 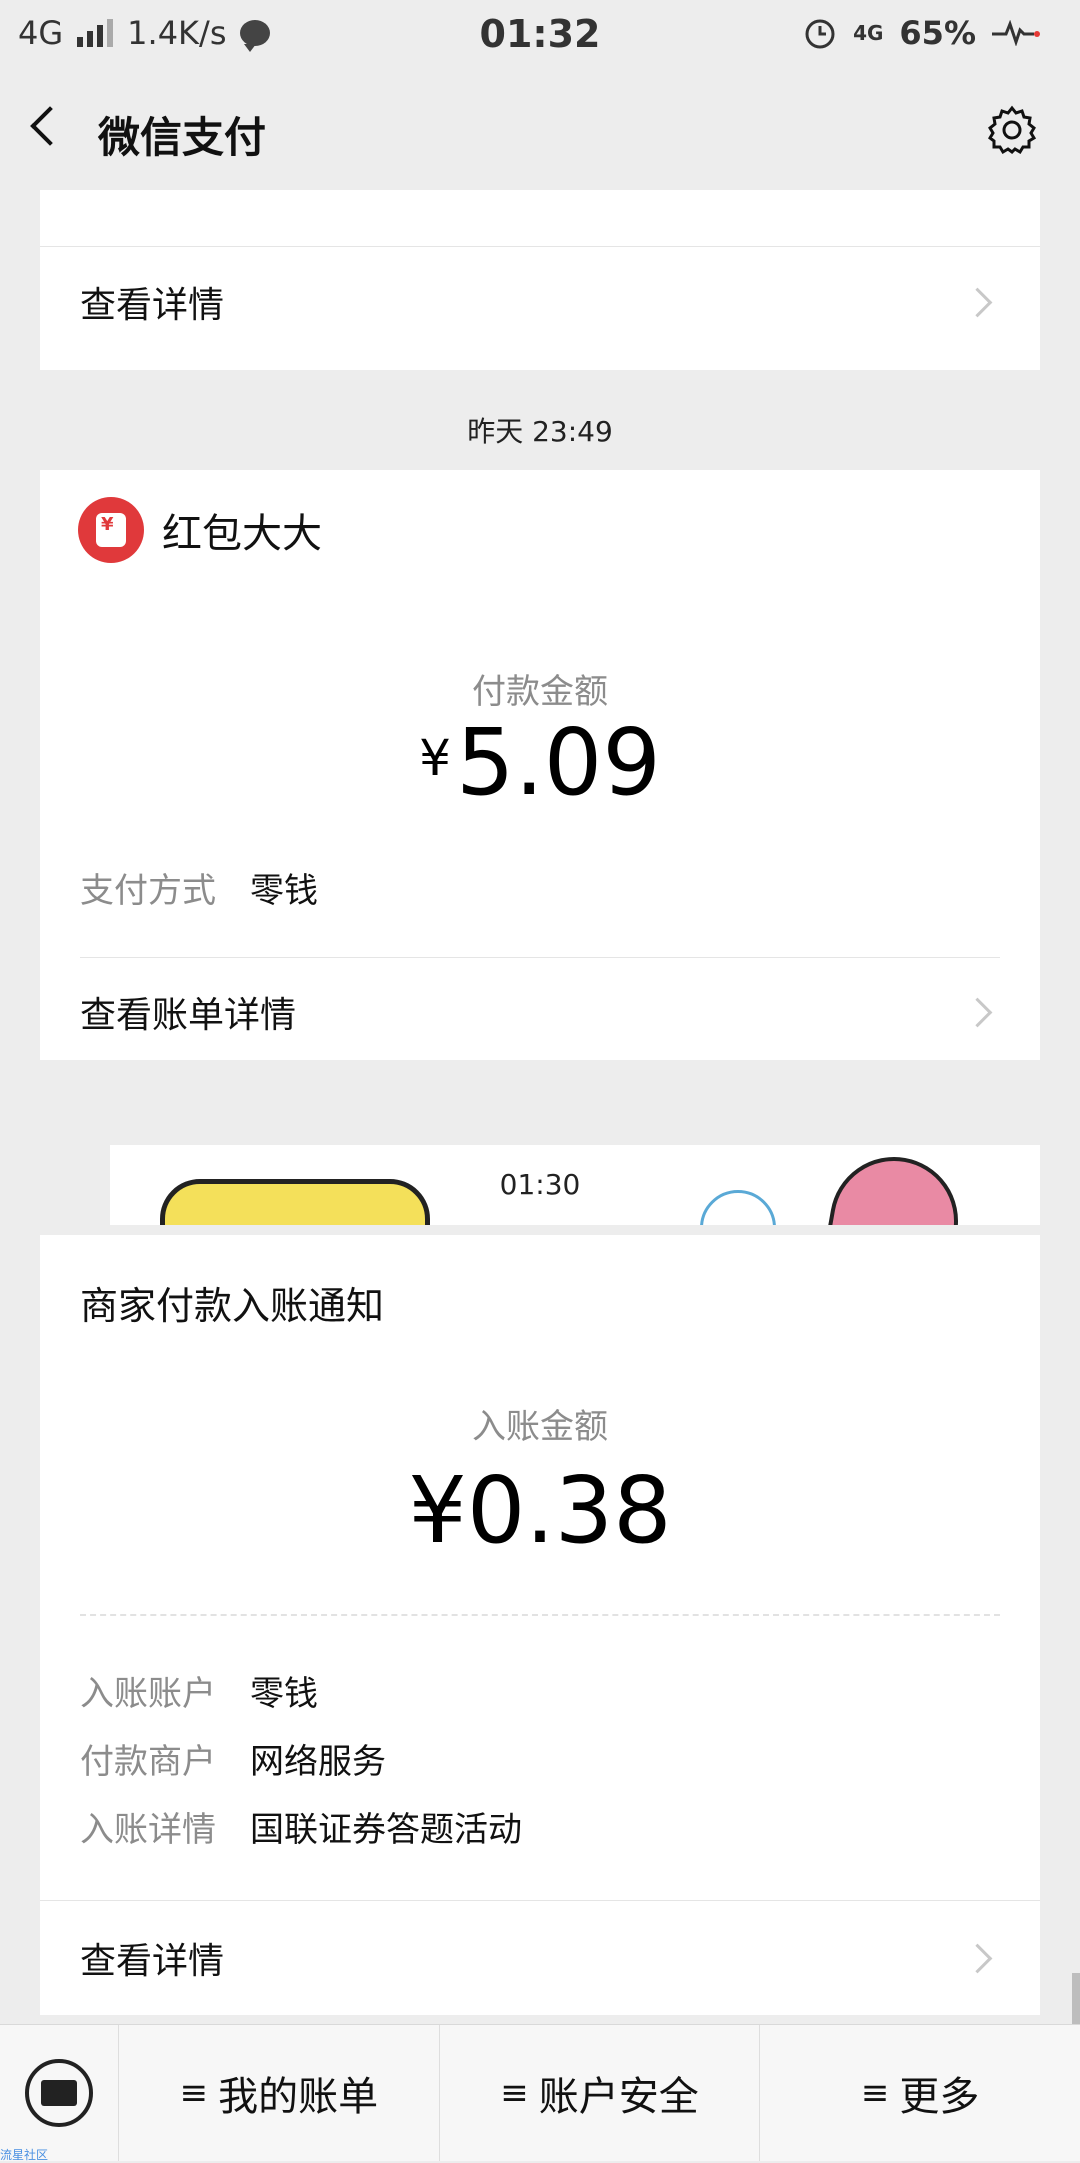 I want to click on keyboard-icon, so click(x=59, y=2093).